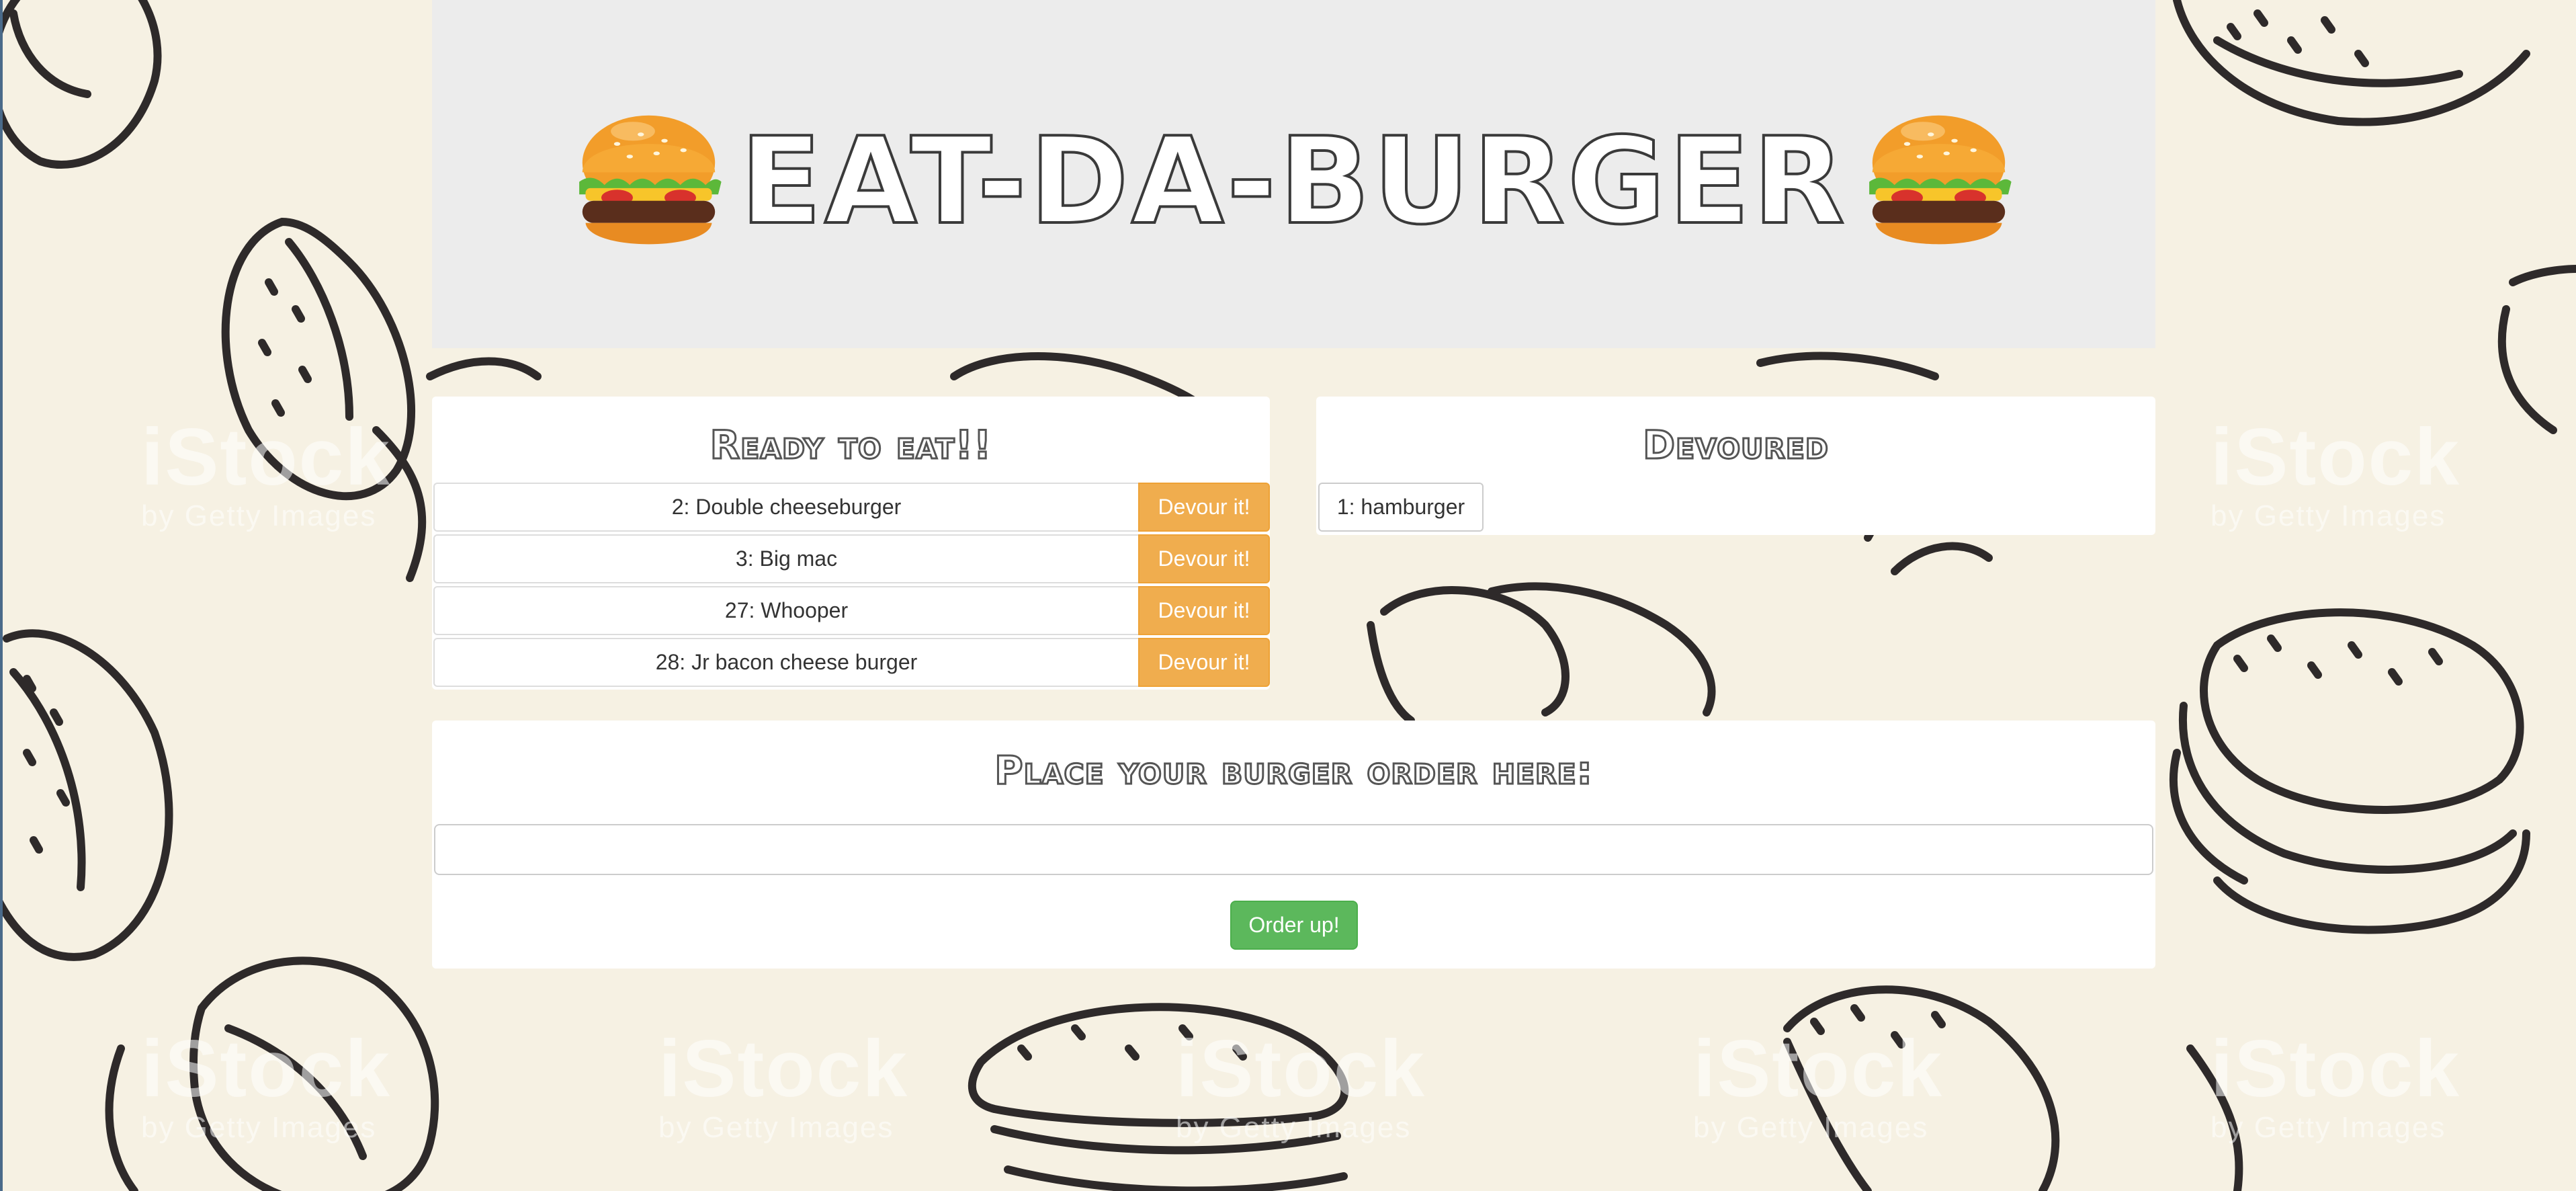  I want to click on order-form-panel: Place your burger order here: Order up!, so click(1293, 845).